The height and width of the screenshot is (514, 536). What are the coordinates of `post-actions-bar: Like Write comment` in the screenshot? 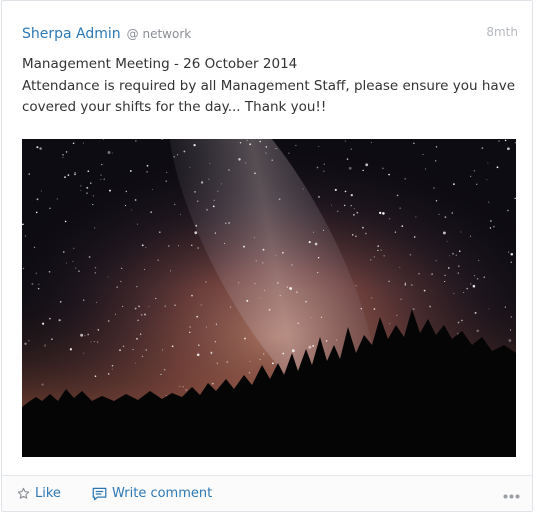 It's located at (267, 493).